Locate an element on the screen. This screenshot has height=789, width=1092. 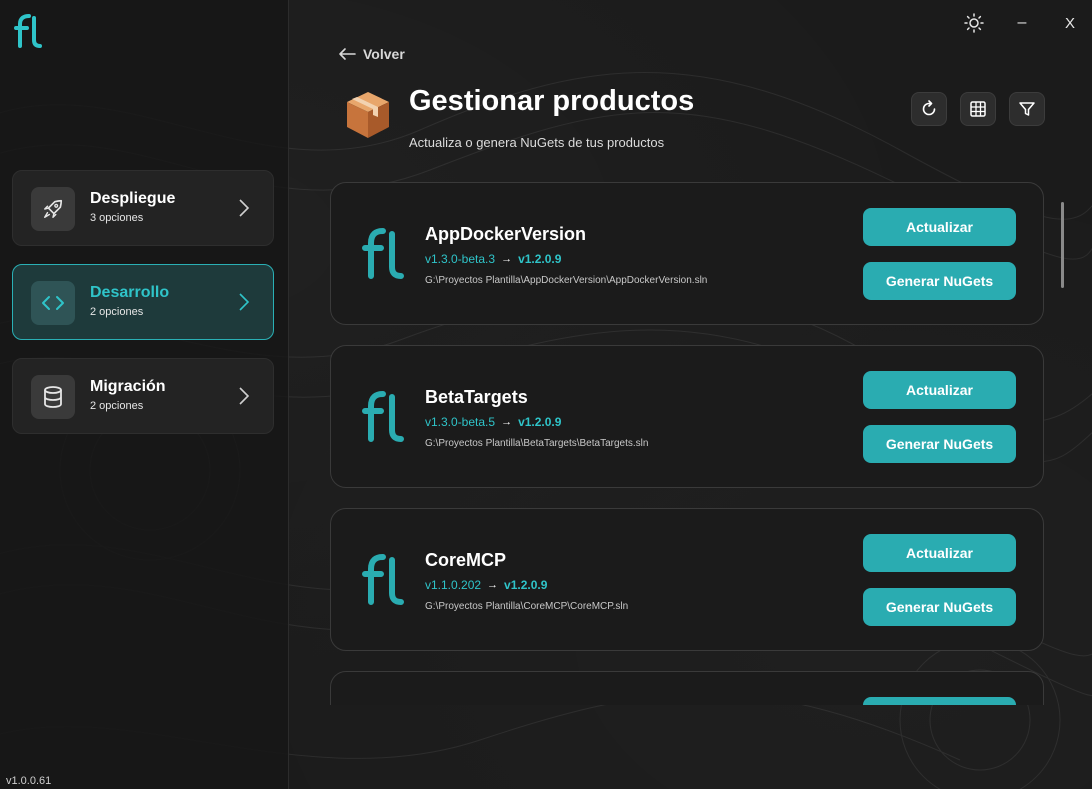
filter-button is located at coordinates (1027, 109).